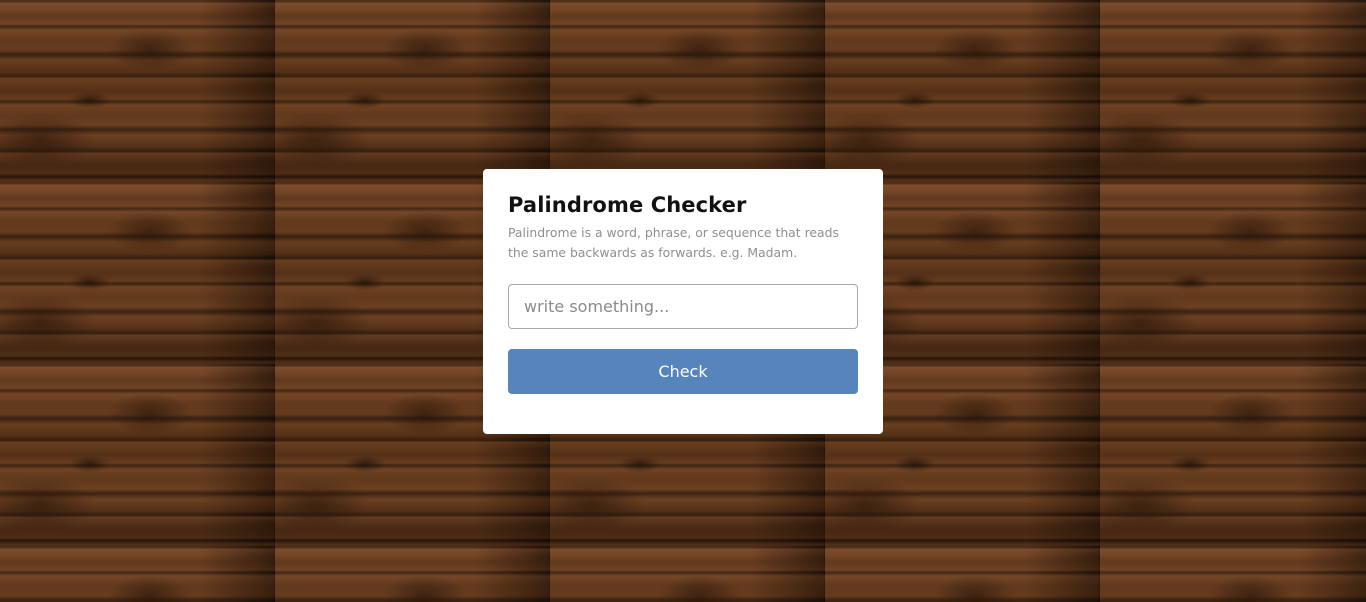 The width and height of the screenshot is (1366, 602). What do you see at coordinates (627, 205) in the screenshot?
I see `page-title: Palindrome Checker` at bounding box center [627, 205].